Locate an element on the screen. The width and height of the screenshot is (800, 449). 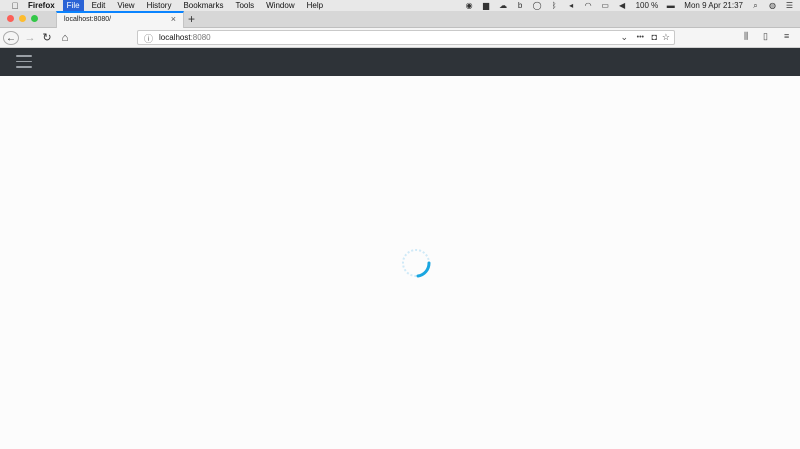
volume-speaker-icon: ◀ is located at coordinates (622, 5).